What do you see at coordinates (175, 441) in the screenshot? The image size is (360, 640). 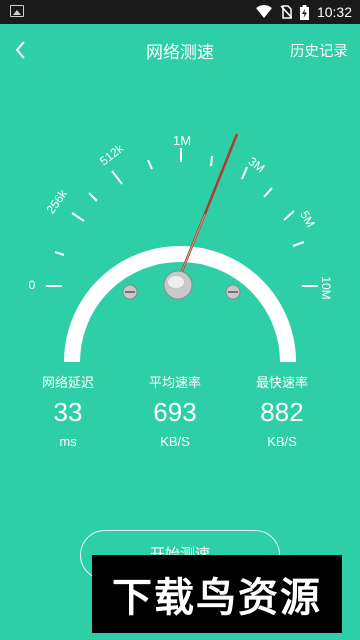 I see `average-speed-unit: KB/S` at bounding box center [175, 441].